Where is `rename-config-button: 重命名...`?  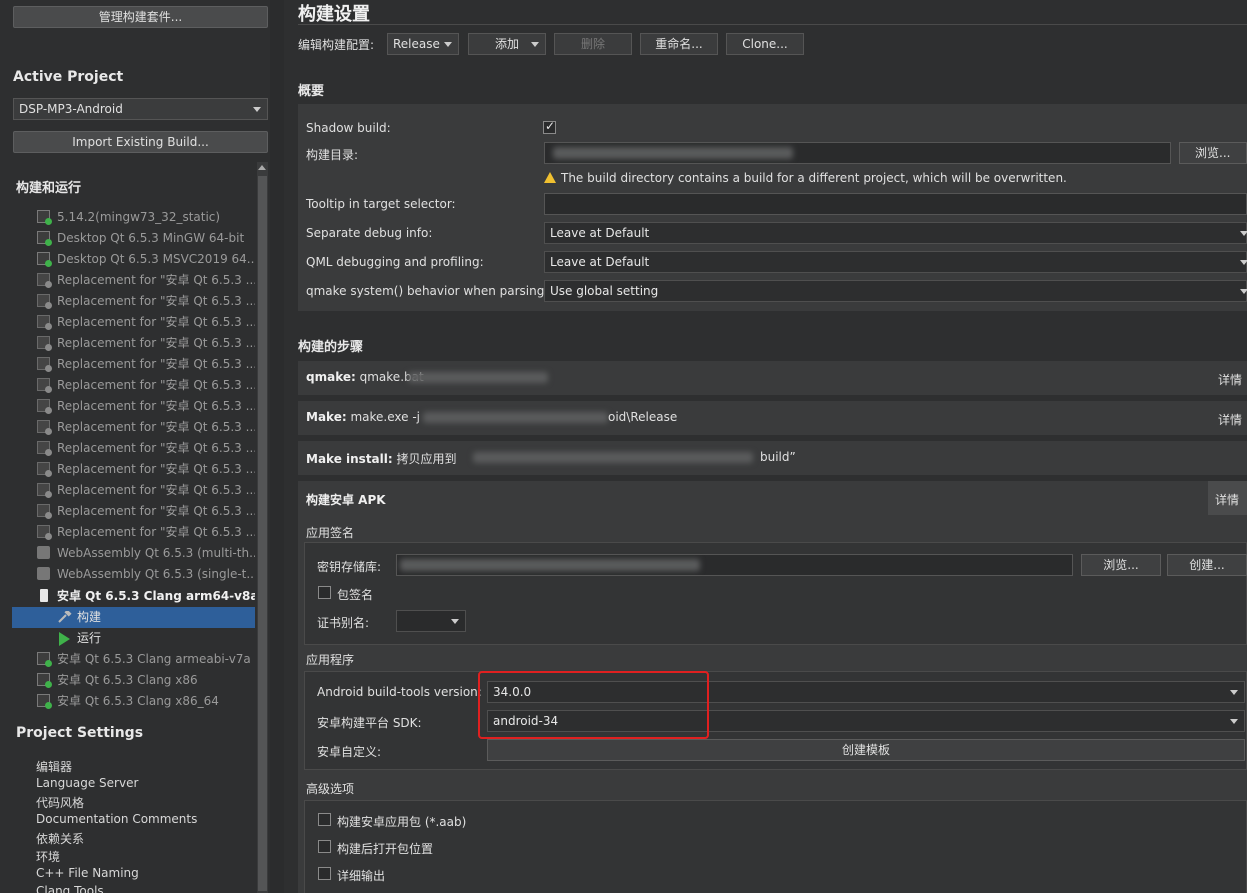 rename-config-button: 重命名... is located at coordinates (679, 44).